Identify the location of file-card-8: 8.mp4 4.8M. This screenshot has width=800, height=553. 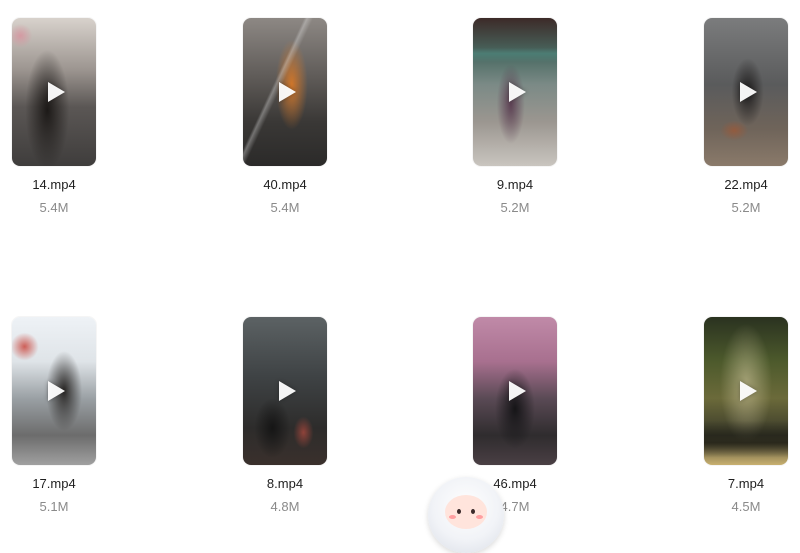
(285, 427).